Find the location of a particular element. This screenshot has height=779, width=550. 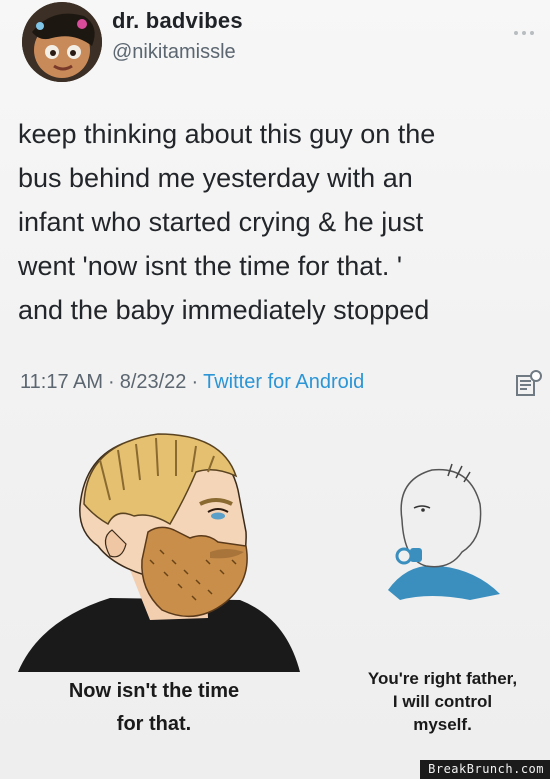

more-dots-icon is located at coordinates (528, 33).